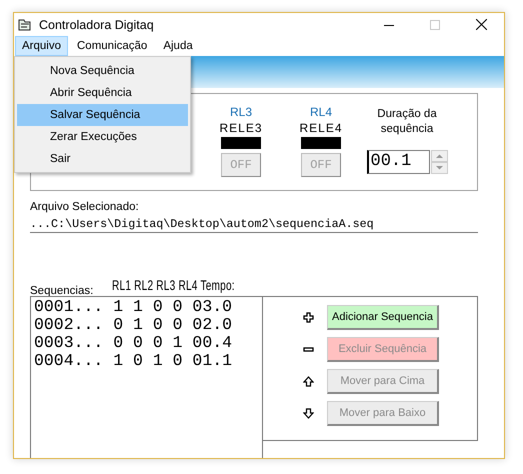  Describe the element at coordinates (407, 122) in the screenshot. I see `duration-label: Duração da sequência` at that location.